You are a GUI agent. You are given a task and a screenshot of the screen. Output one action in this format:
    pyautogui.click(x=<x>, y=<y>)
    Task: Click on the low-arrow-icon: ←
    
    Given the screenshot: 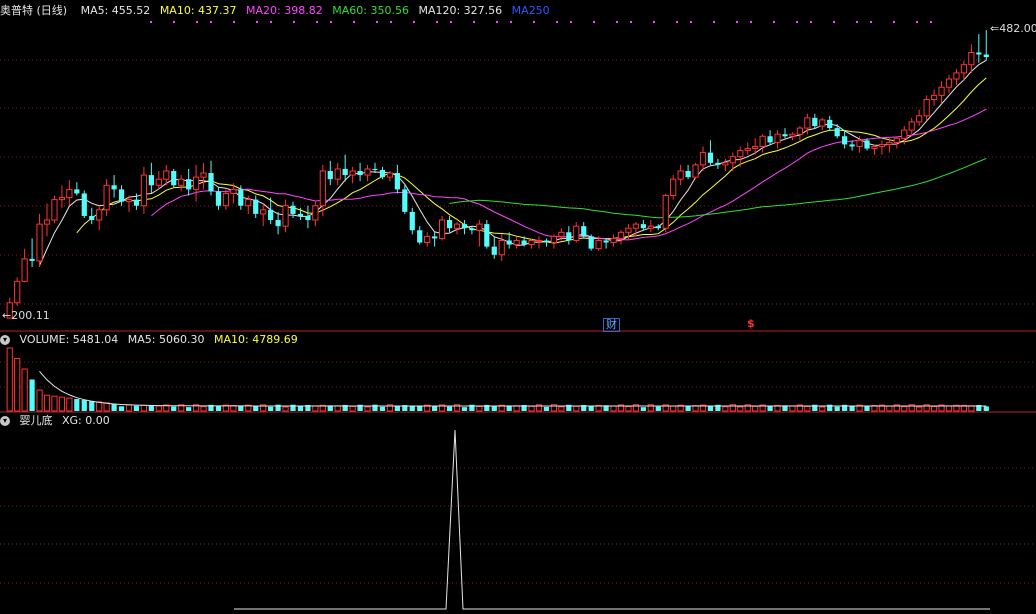 What is the action you would take?
    pyautogui.click(x=7, y=315)
    